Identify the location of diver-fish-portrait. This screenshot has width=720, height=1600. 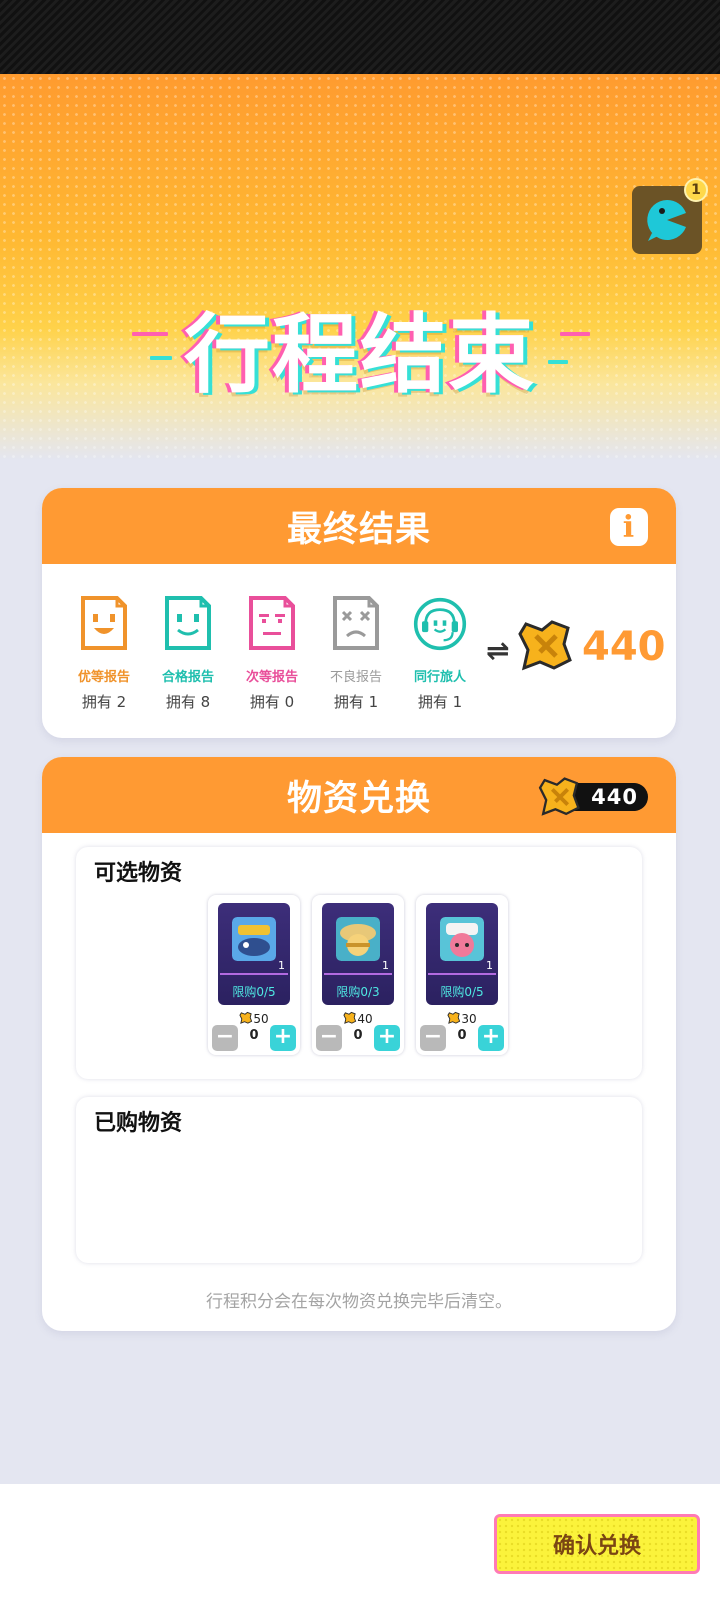
(254, 939).